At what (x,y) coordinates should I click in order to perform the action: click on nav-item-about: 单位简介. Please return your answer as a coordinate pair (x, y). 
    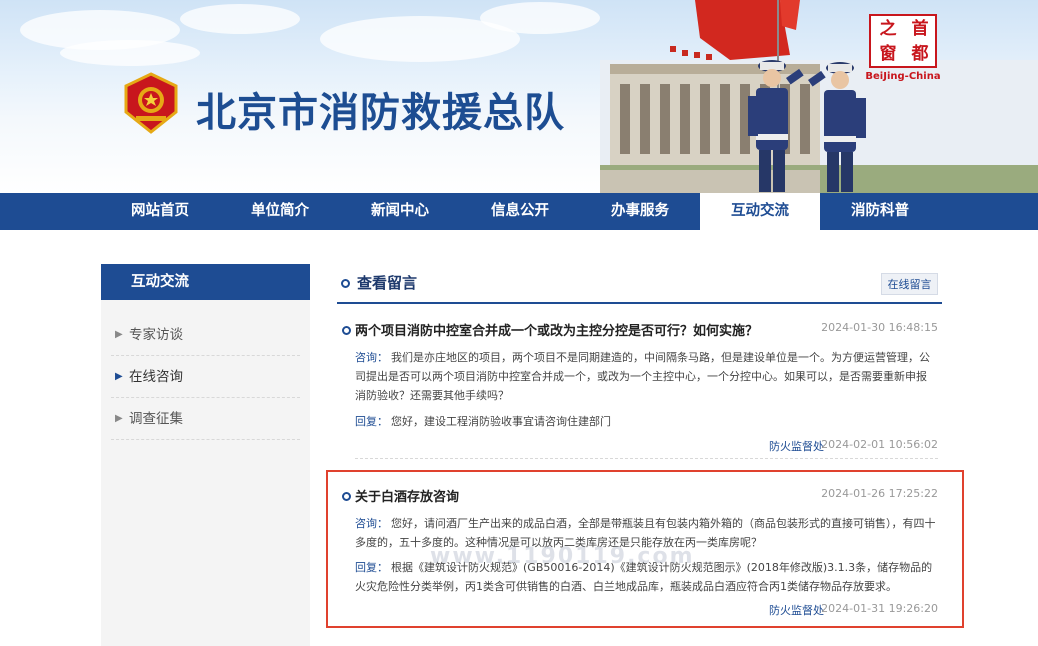
    Looking at the image, I should click on (280, 211).